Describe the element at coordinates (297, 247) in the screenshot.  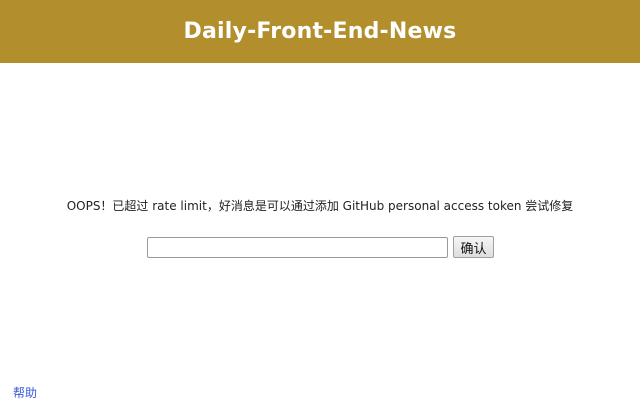
I see `token-input` at that location.